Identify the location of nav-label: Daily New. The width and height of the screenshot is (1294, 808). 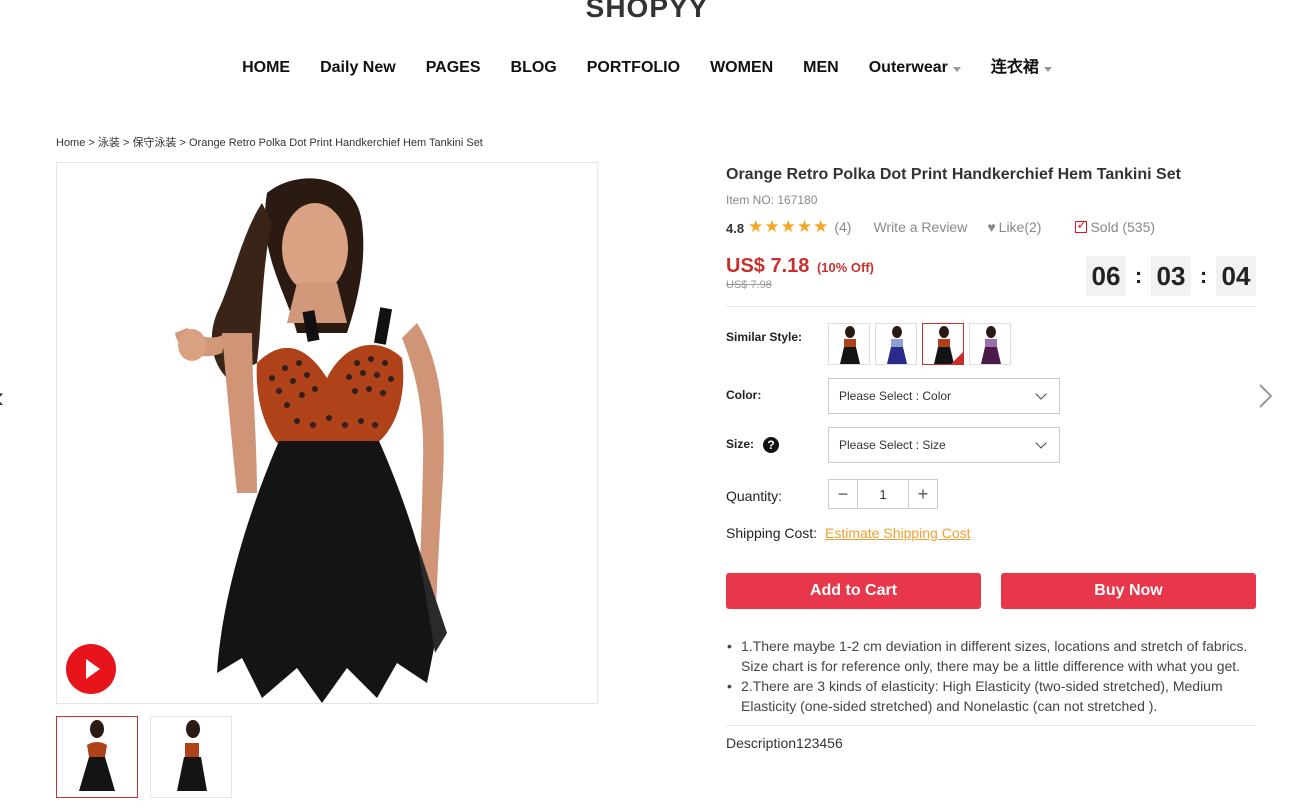
(358, 67).